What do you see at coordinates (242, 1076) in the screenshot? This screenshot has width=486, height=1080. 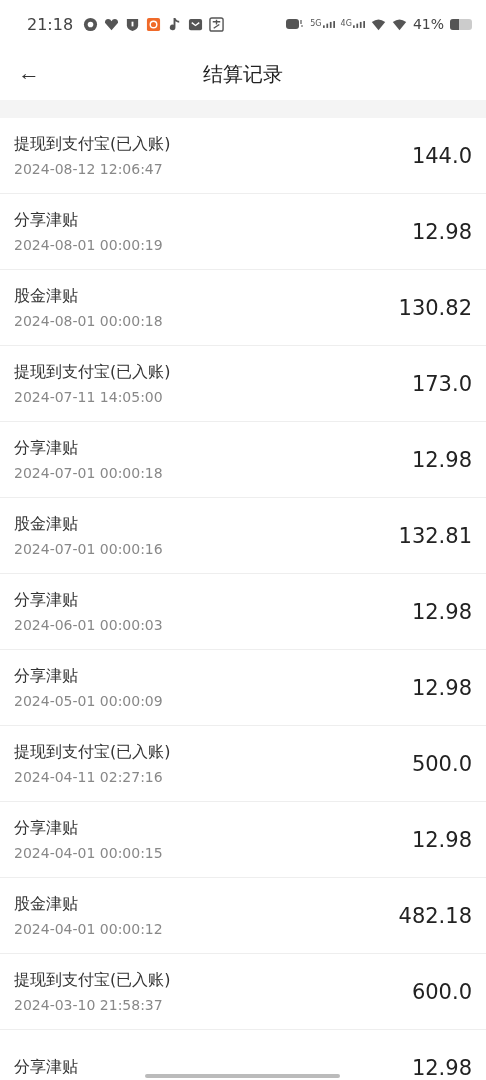 I see `home-indicator` at bounding box center [242, 1076].